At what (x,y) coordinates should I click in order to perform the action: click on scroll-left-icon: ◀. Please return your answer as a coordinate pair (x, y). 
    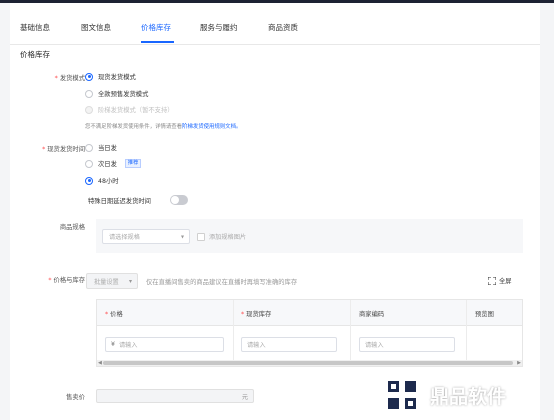
    Looking at the image, I should click on (100, 363).